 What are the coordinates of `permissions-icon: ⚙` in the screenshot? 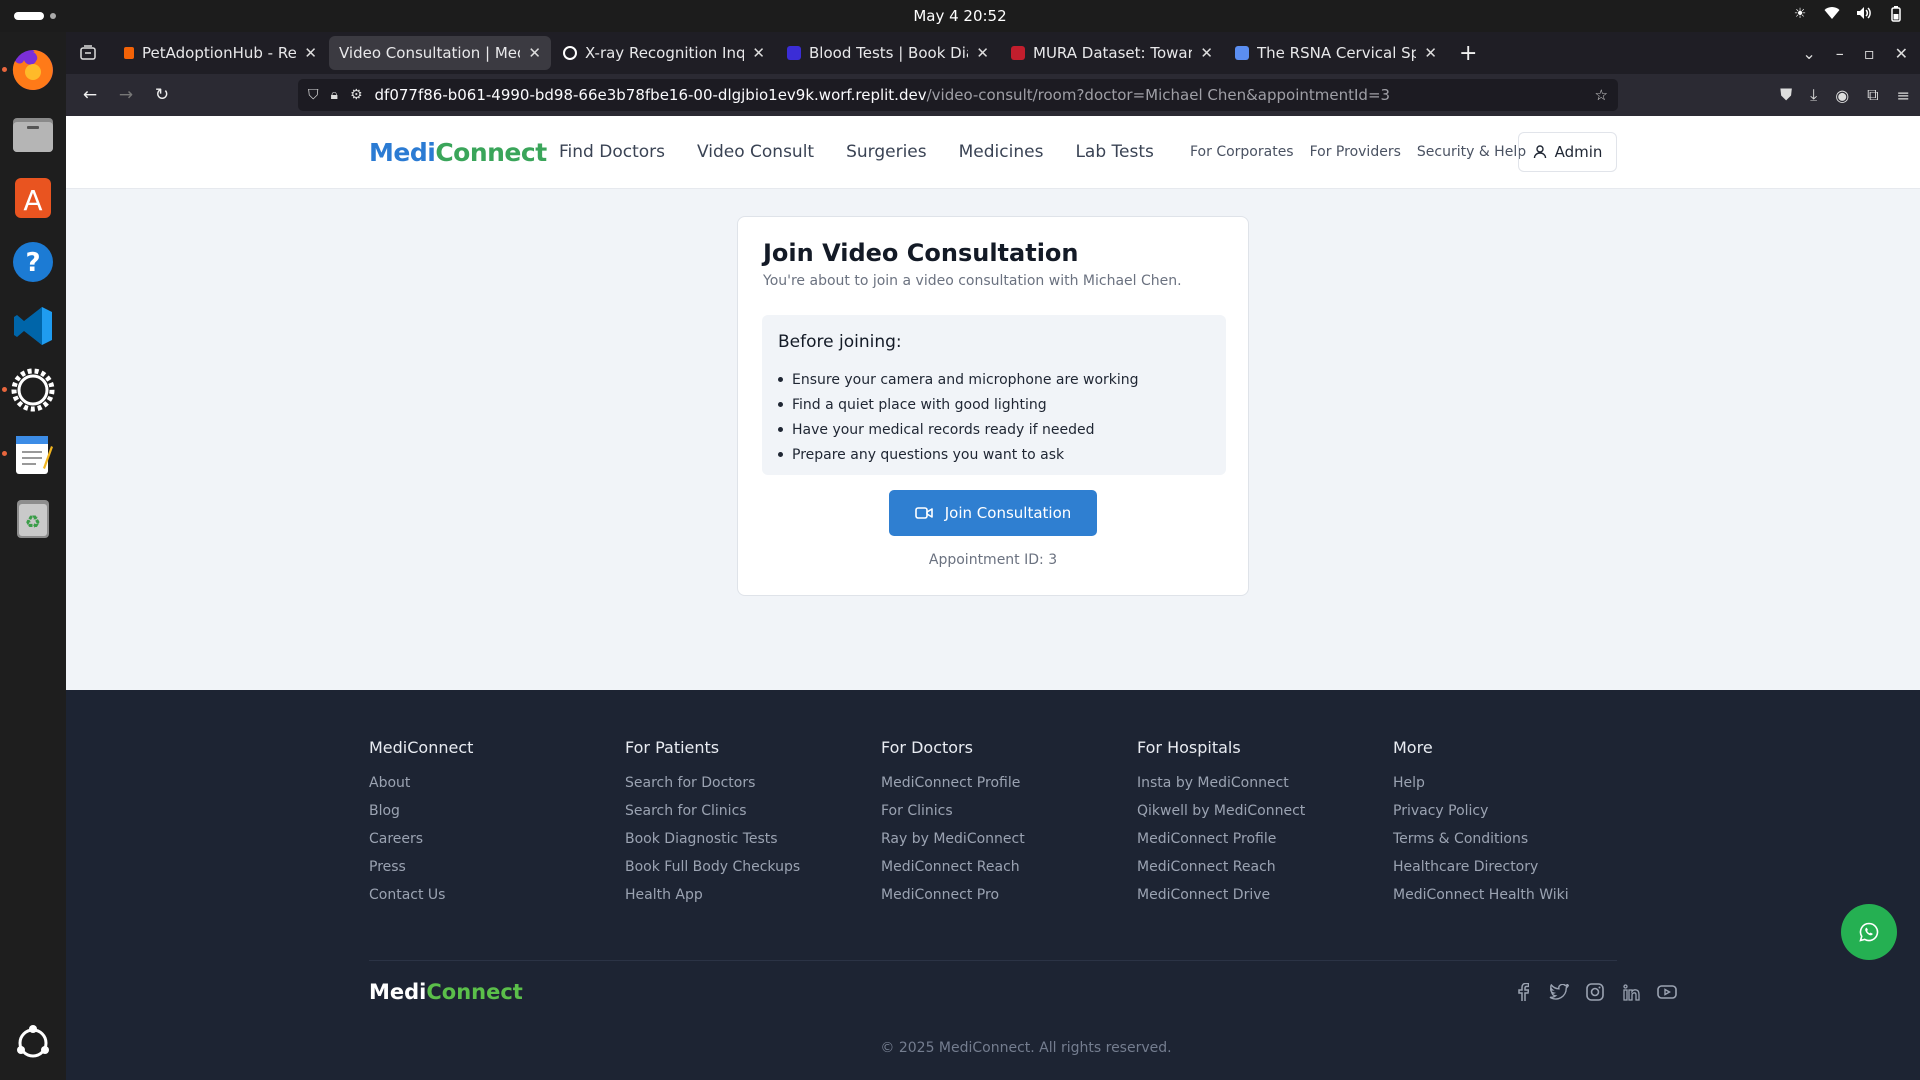 It's located at (356, 95).